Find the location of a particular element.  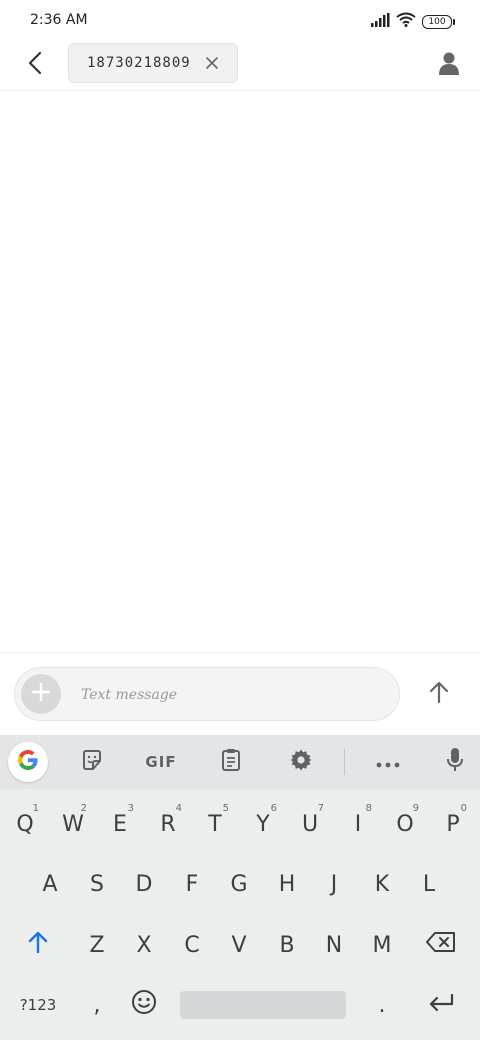

more-horiz-icon is located at coordinates (388, 762).